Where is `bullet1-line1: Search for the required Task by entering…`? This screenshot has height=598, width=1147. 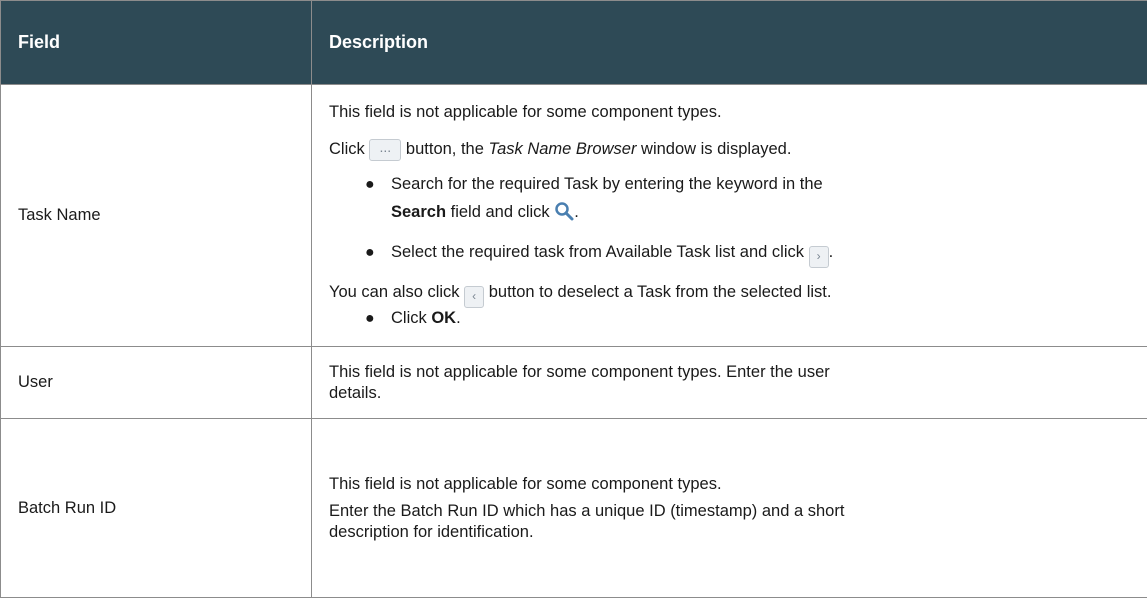
bullet1-line1: Search for the required Task by entering… is located at coordinates (607, 184).